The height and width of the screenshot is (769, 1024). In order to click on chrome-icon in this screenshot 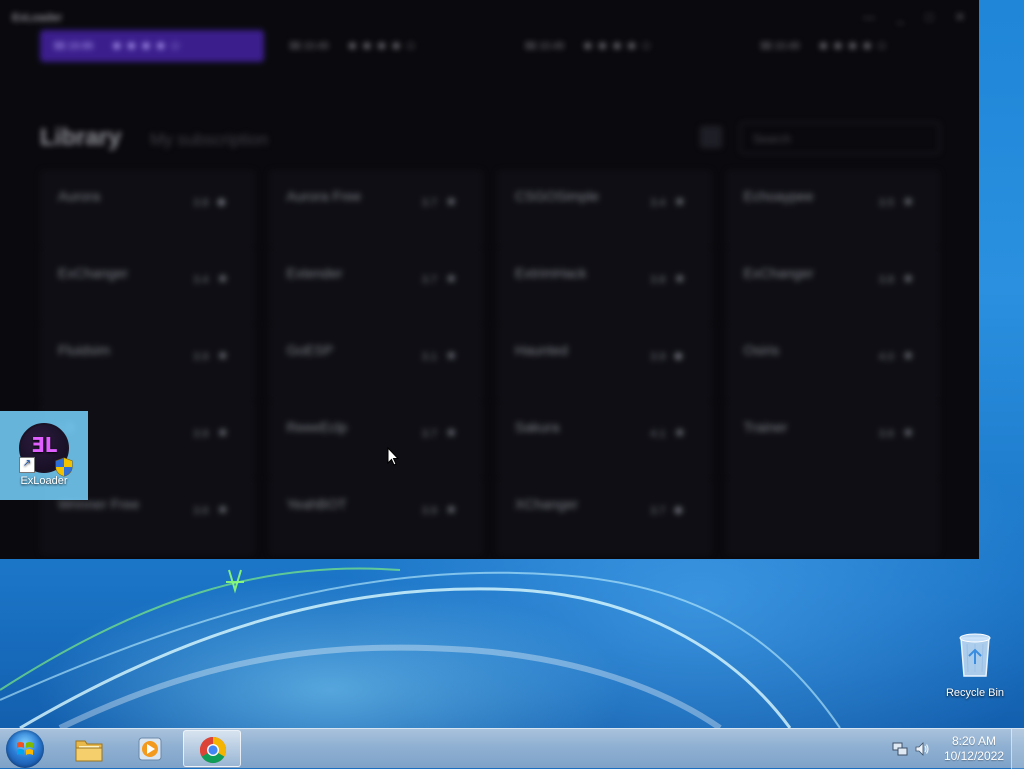, I will do `click(213, 750)`.